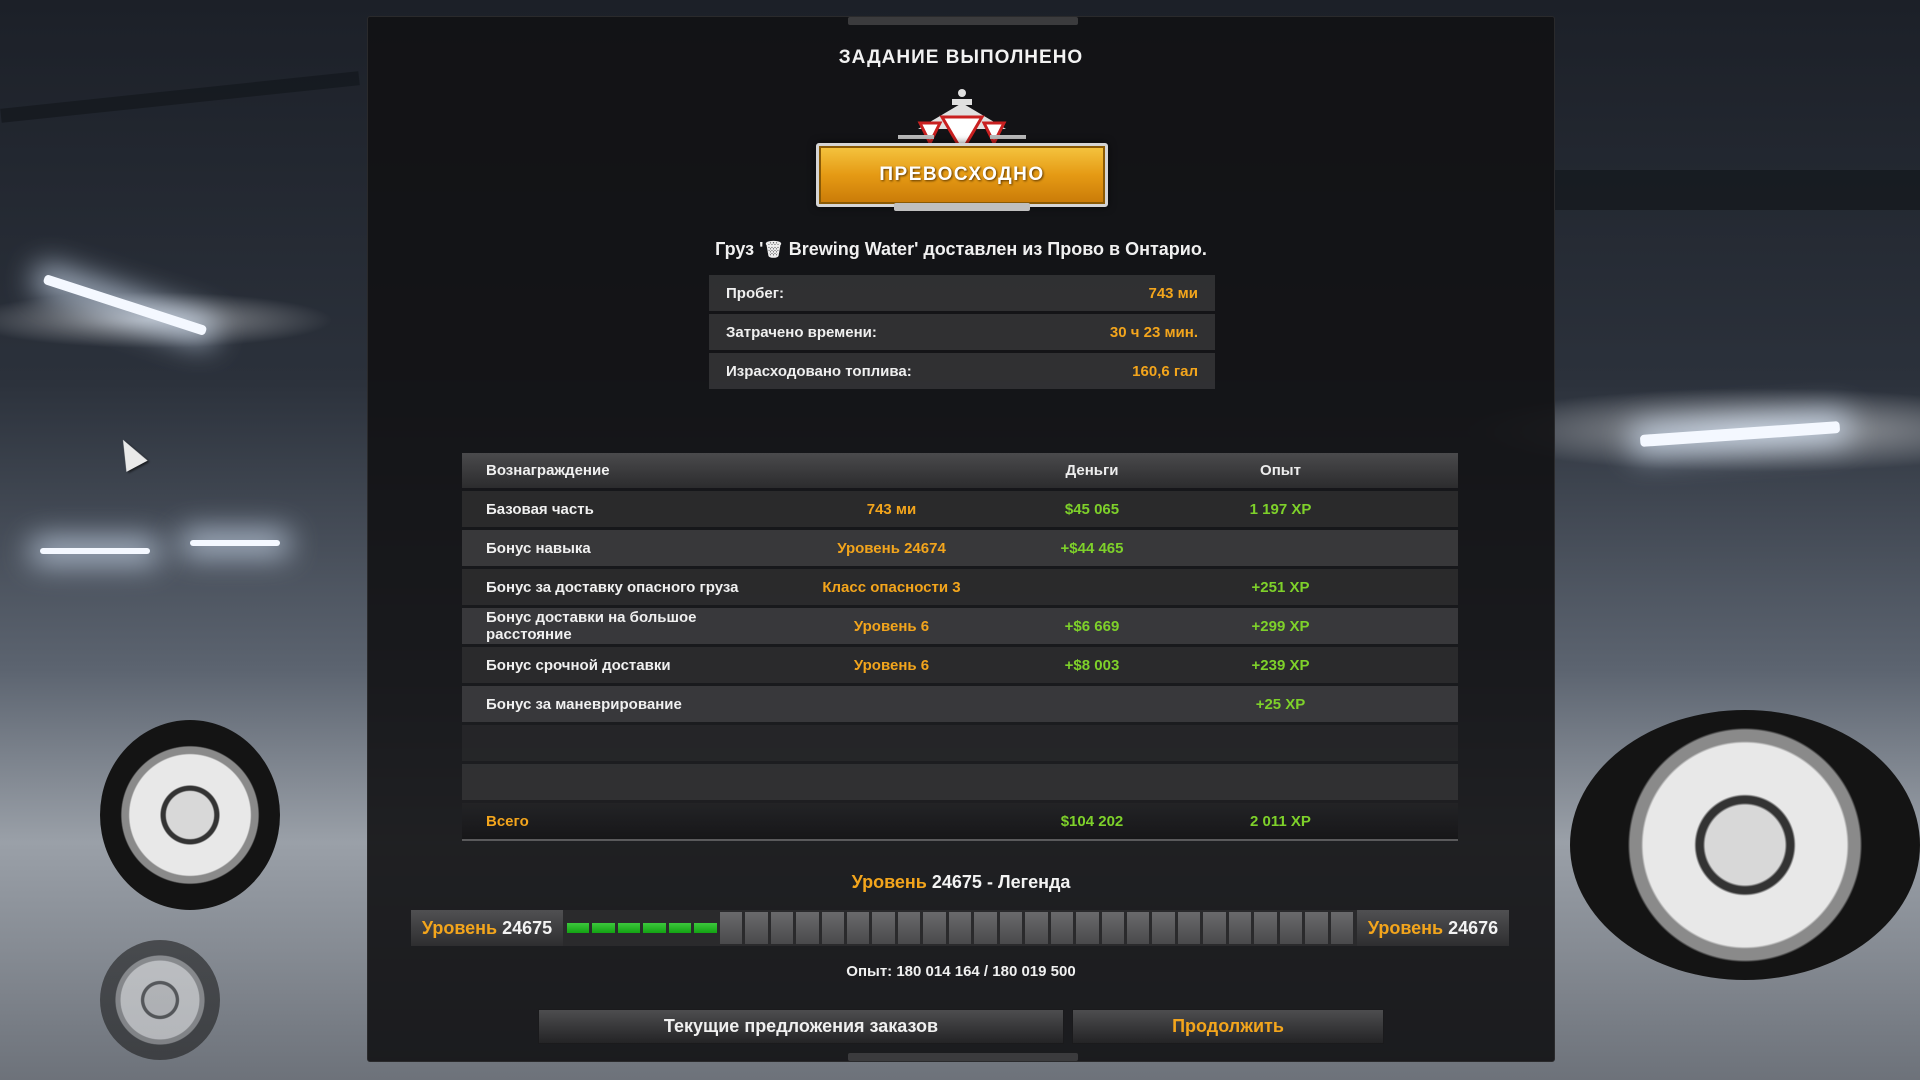 This screenshot has height=1080, width=1920. Describe the element at coordinates (1092, 548) in the screenshot. I see `row-money: +$44 465` at that location.